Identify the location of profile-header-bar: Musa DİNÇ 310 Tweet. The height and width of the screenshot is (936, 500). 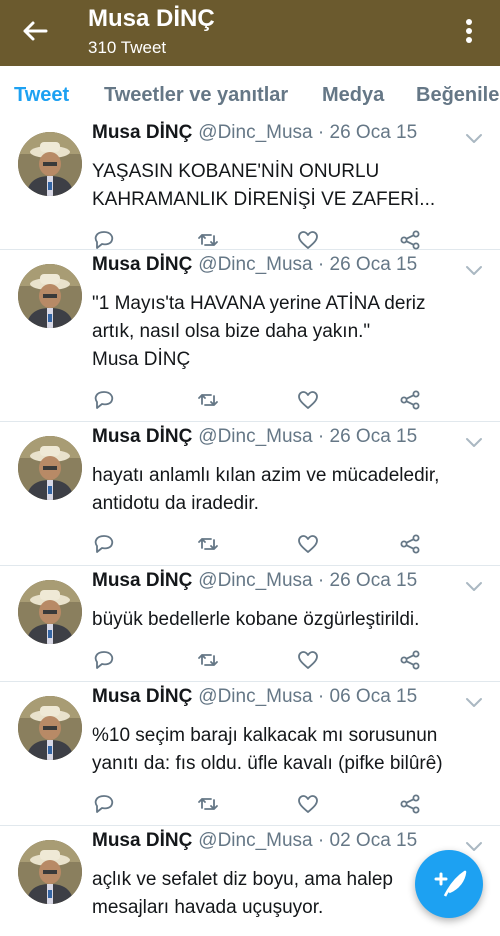
(250, 33).